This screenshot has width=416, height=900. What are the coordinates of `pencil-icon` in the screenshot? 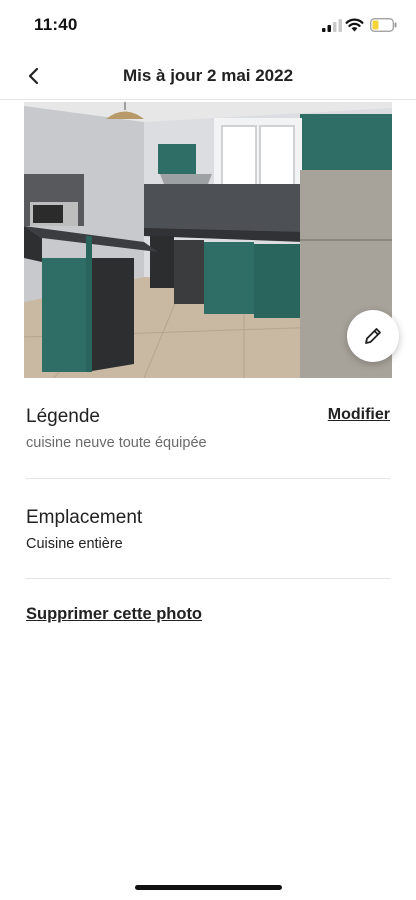 It's located at (373, 336).